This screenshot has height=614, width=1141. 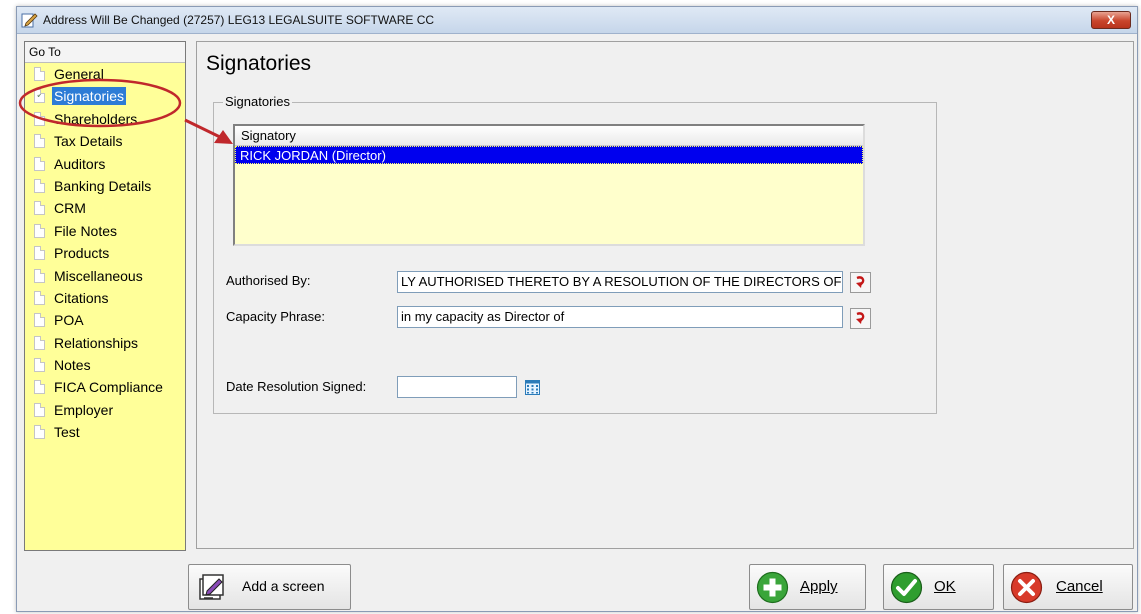 I want to click on ok-label: OK, so click(x=945, y=586).